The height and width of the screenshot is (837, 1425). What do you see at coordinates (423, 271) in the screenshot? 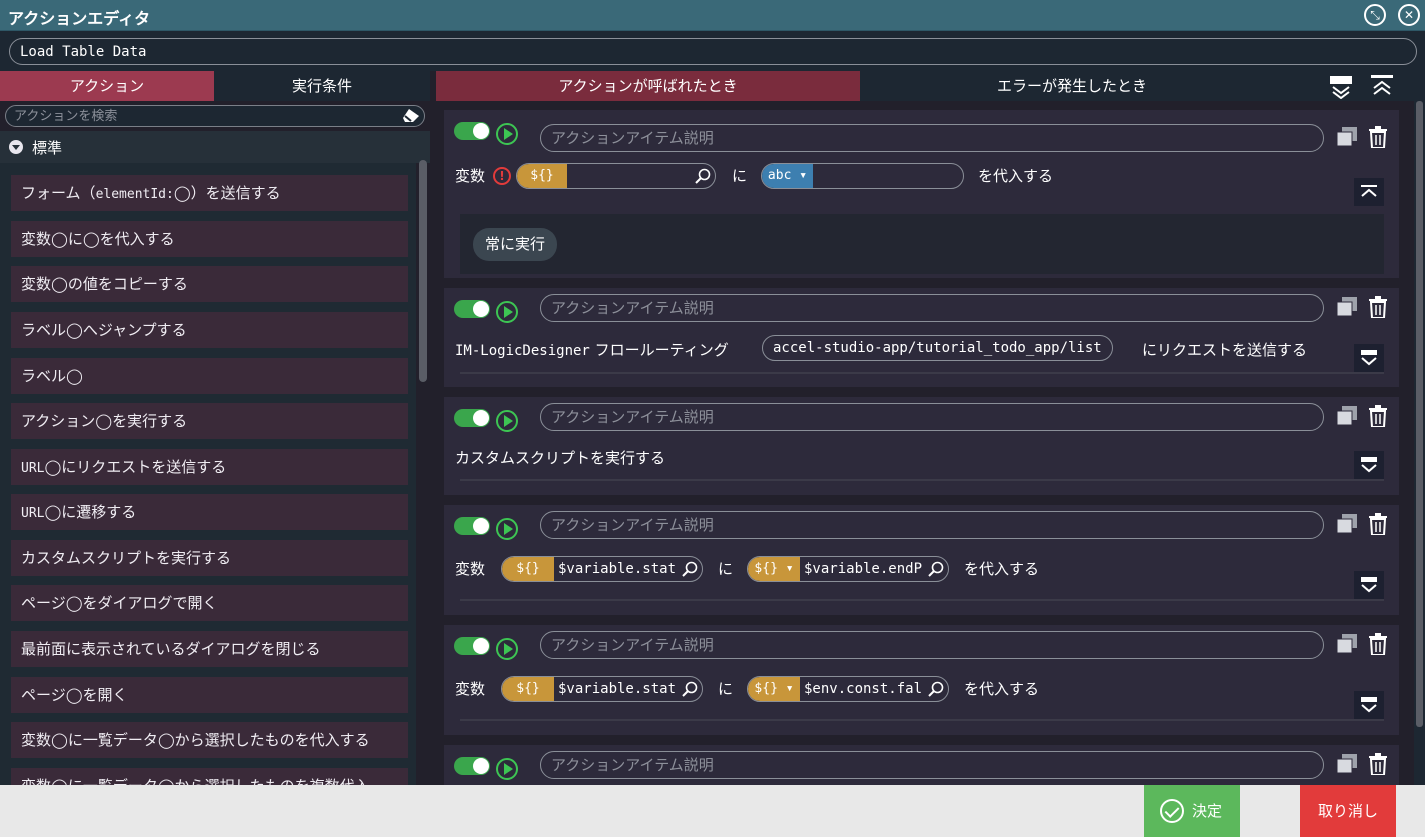
I see `palette-scrollbar` at bounding box center [423, 271].